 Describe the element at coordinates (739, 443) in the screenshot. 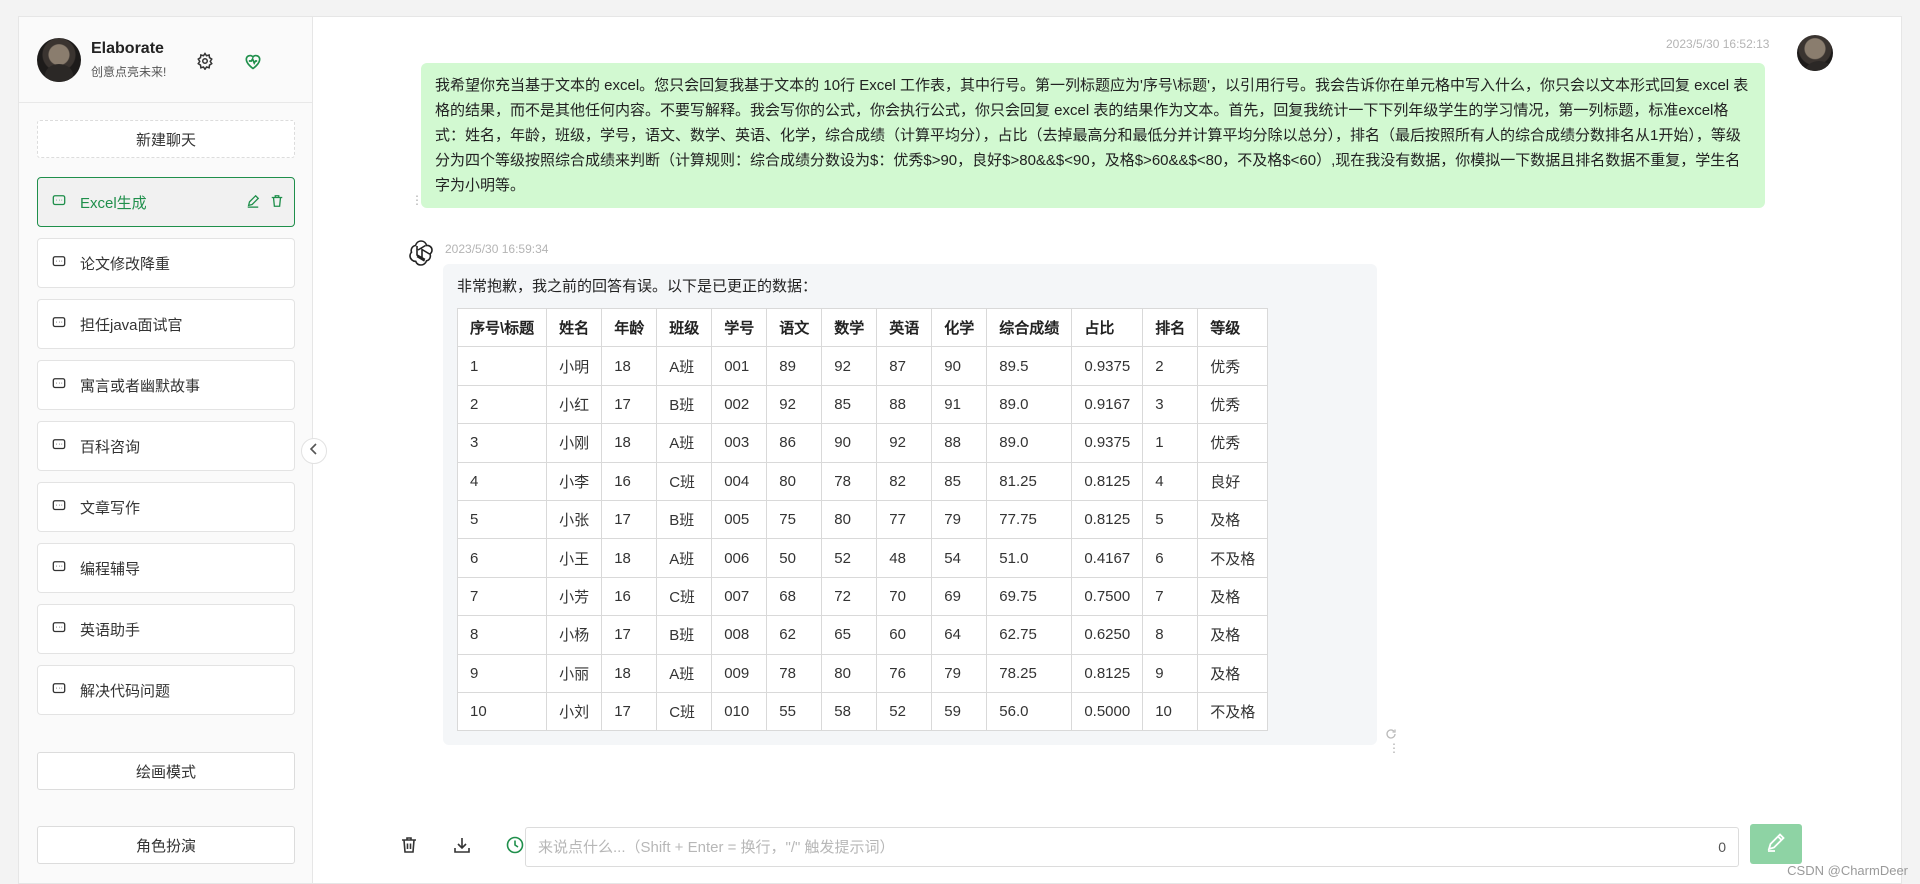

I see `table-cell: 003` at that location.